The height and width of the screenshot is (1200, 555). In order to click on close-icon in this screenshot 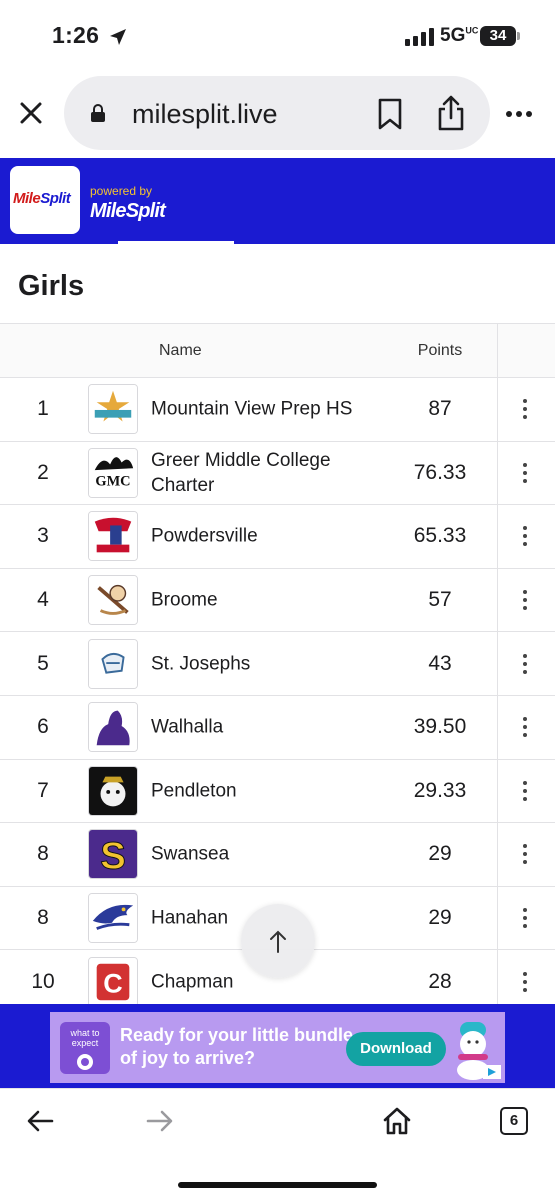, I will do `click(31, 113)`.